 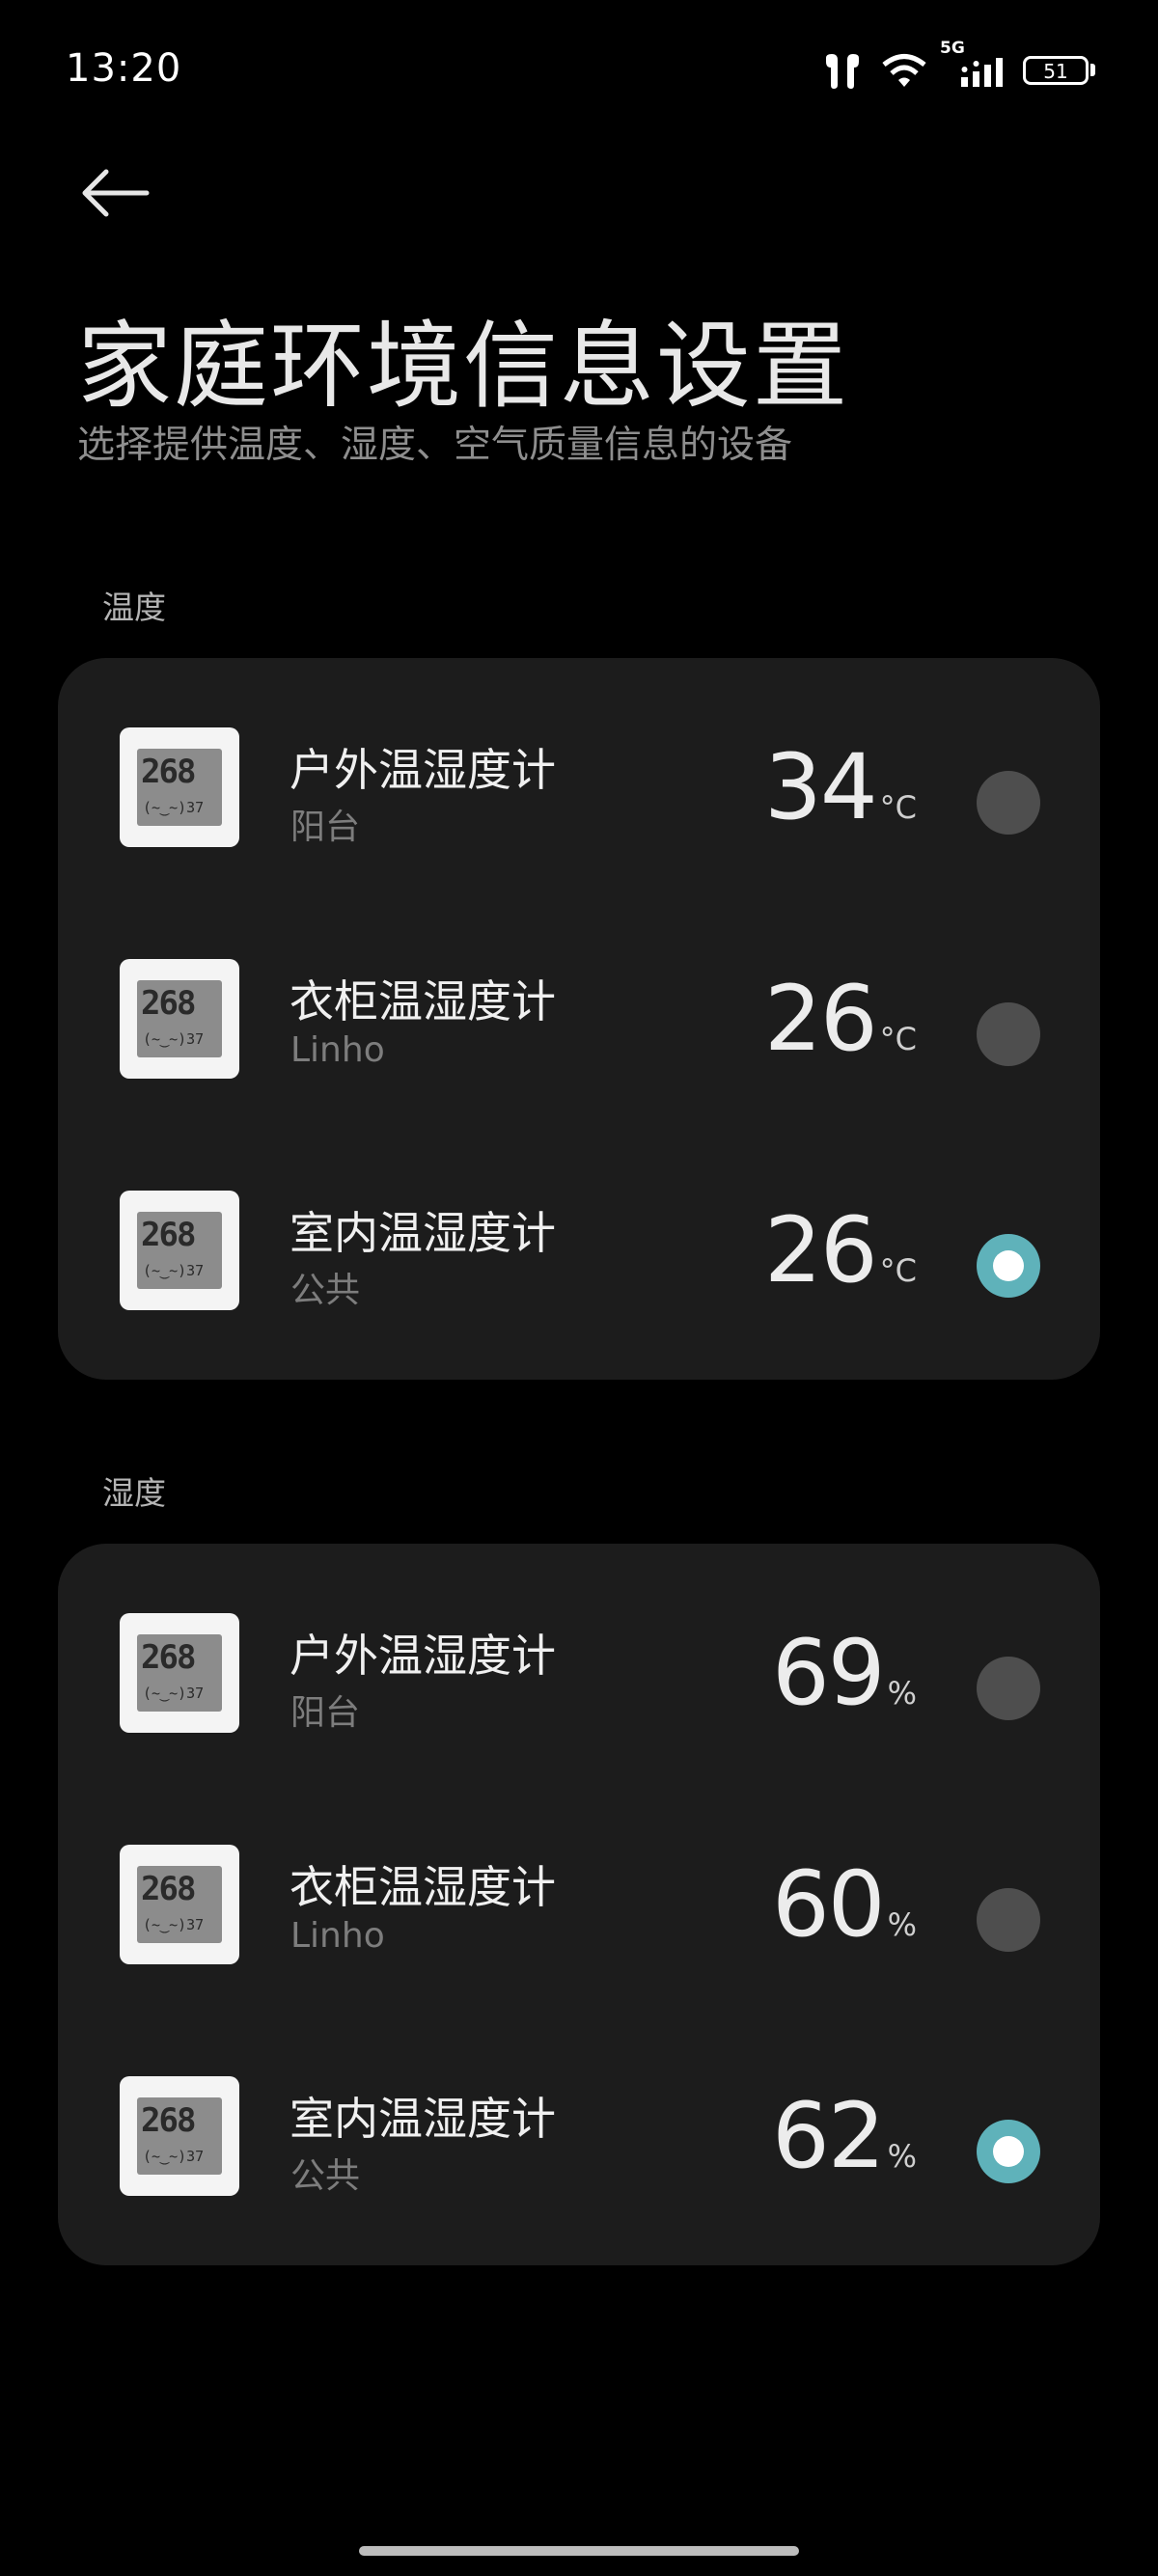 I want to click on arrow-left-icon, so click(x=116, y=193).